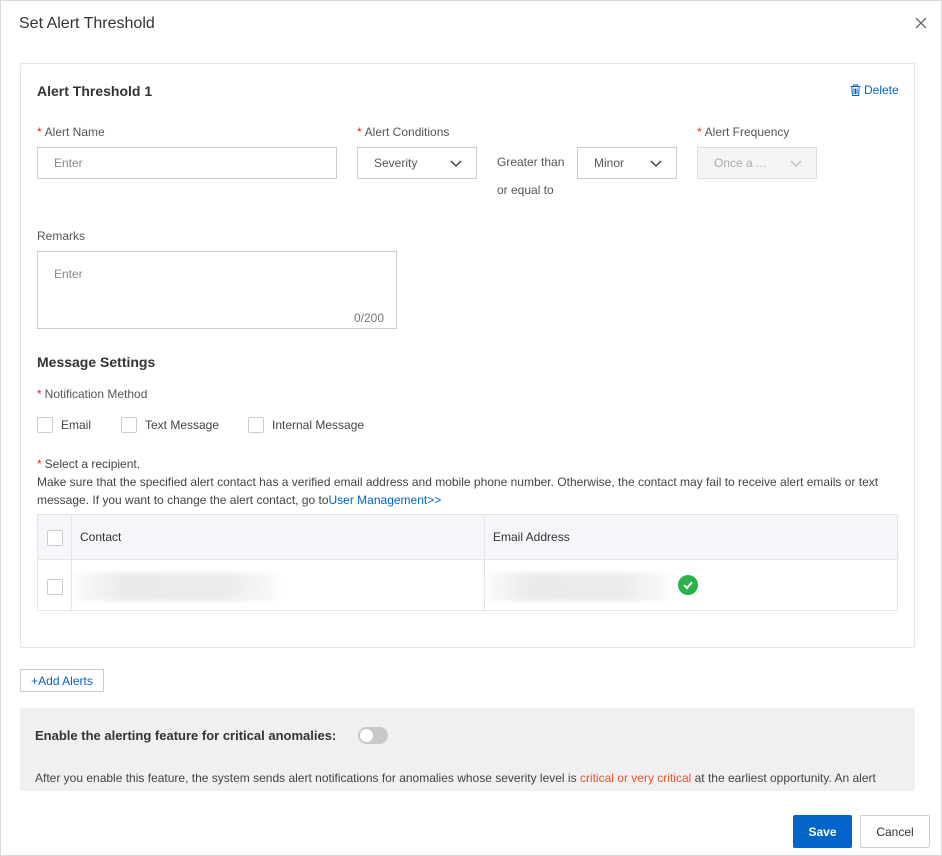 Image resolution: width=942 pixels, height=856 pixels. What do you see at coordinates (368, 318) in the screenshot?
I see `remarks-counter: 0/200` at bounding box center [368, 318].